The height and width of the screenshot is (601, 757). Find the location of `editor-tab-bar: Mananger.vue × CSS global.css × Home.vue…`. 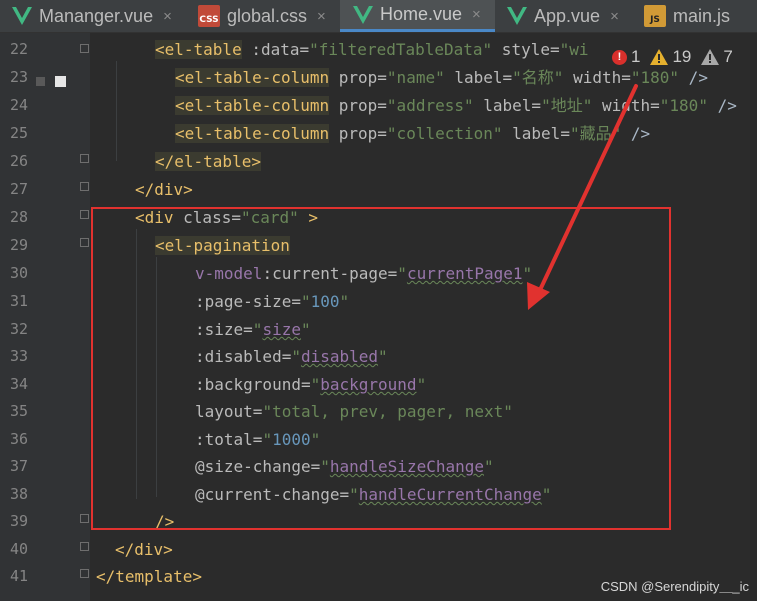

editor-tab-bar: Mananger.vue × CSS global.css × Home.vue… is located at coordinates (378, 16).